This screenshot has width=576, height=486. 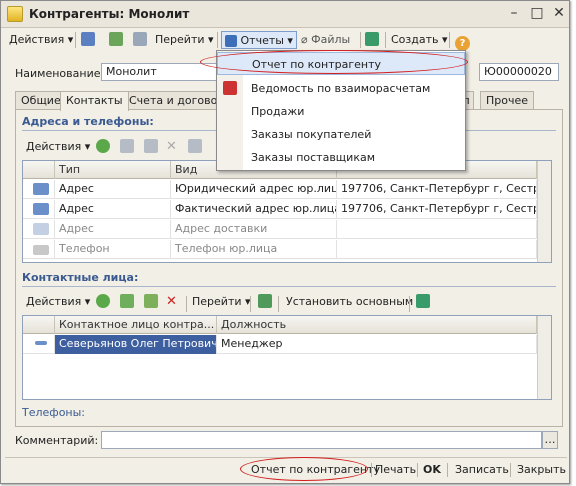 I want to click on table-row: Адрес Адрес доставки, so click(x=280, y=229).